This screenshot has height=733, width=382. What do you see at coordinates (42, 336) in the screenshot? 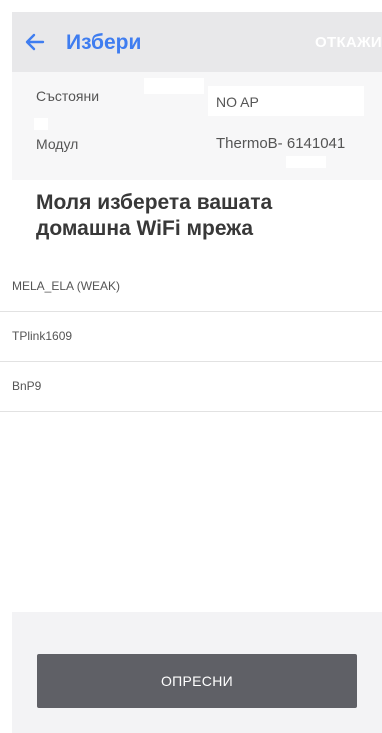
I see `network-ssid: TPlink1609` at bounding box center [42, 336].